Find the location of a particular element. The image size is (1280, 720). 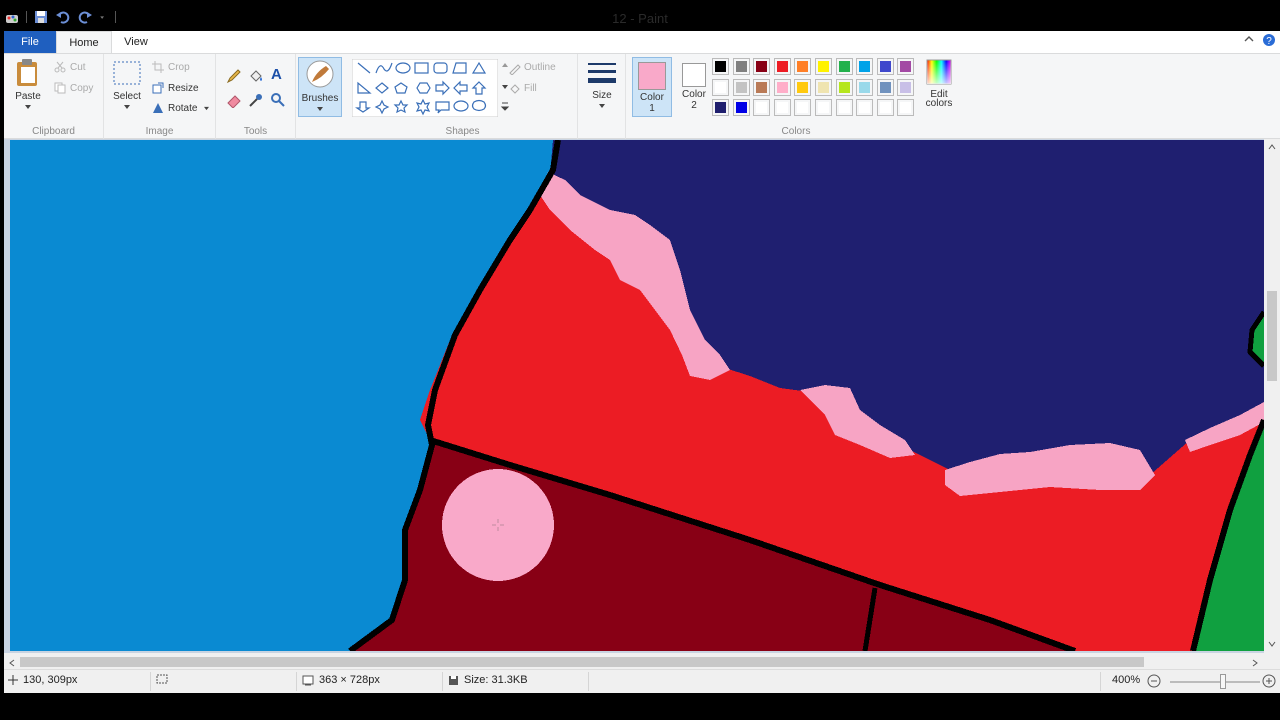

tab-home: Home is located at coordinates (84, 42).